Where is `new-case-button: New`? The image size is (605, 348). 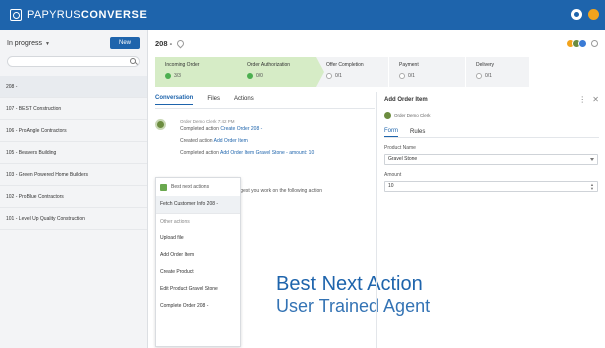
new-case-button: New is located at coordinates (124, 43).